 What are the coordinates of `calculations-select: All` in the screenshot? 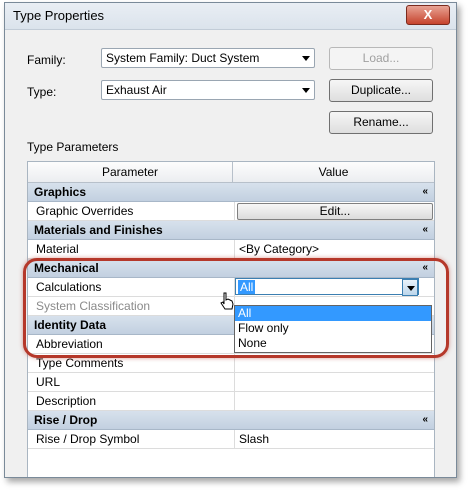 It's located at (327, 287).